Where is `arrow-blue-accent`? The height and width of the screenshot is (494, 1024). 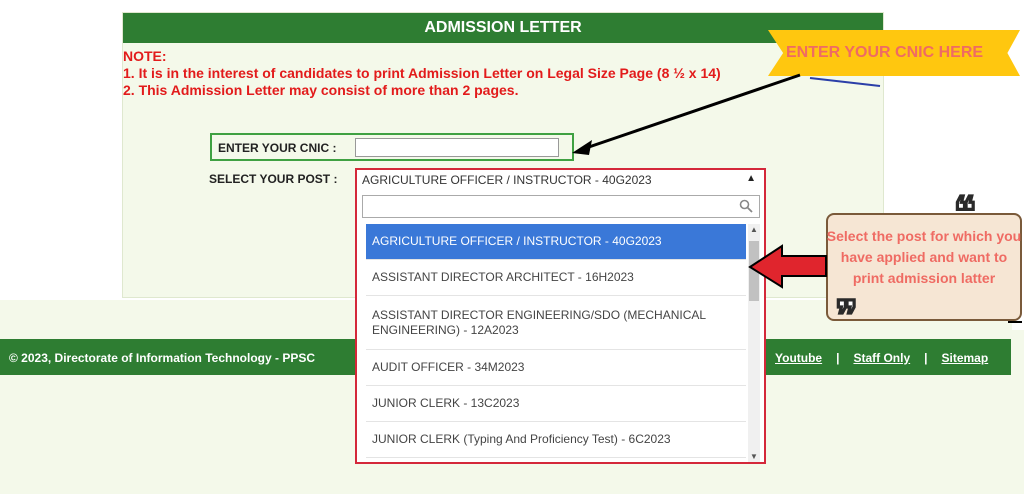 arrow-blue-accent is located at coordinates (845, 82).